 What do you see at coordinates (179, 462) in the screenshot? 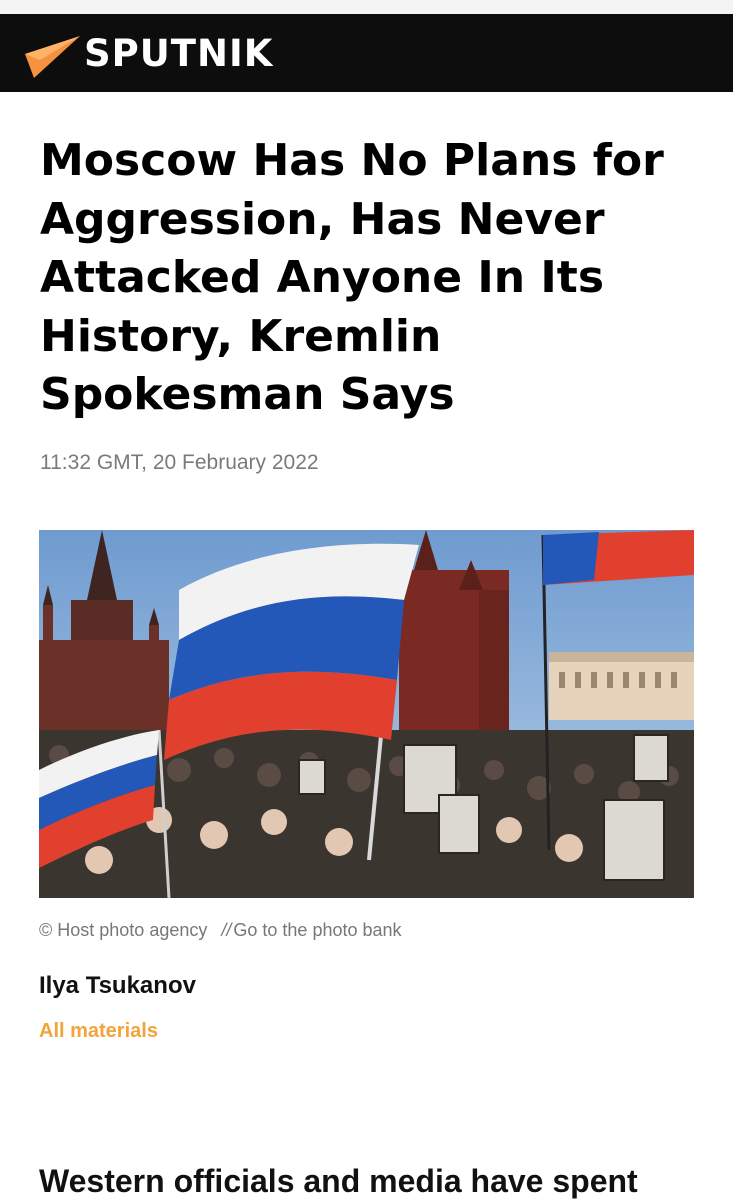
I see `article-dateline: 11:32 GMT, 20 February 2022` at bounding box center [179, 462].